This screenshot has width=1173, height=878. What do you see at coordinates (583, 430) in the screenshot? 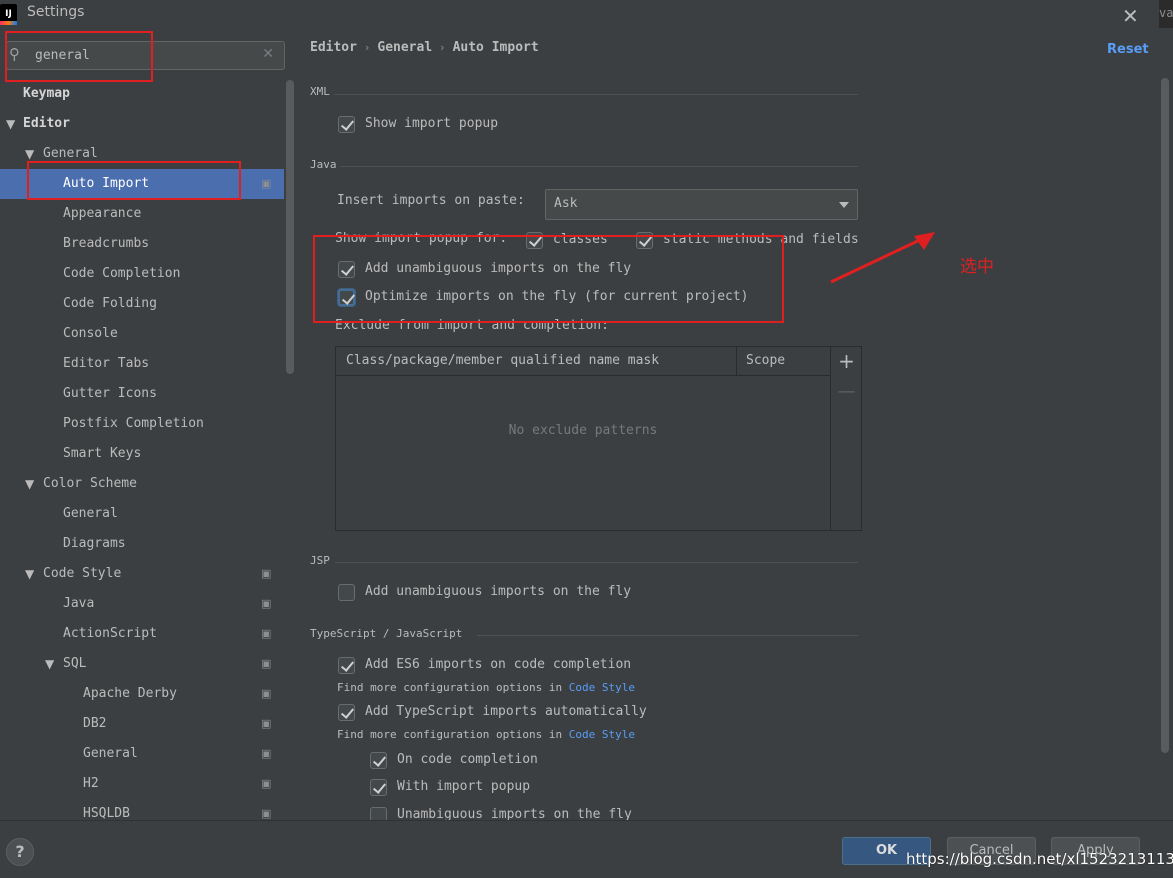
I see `empty-state-text: No exclude patterns` at bounding box center [583, 430].